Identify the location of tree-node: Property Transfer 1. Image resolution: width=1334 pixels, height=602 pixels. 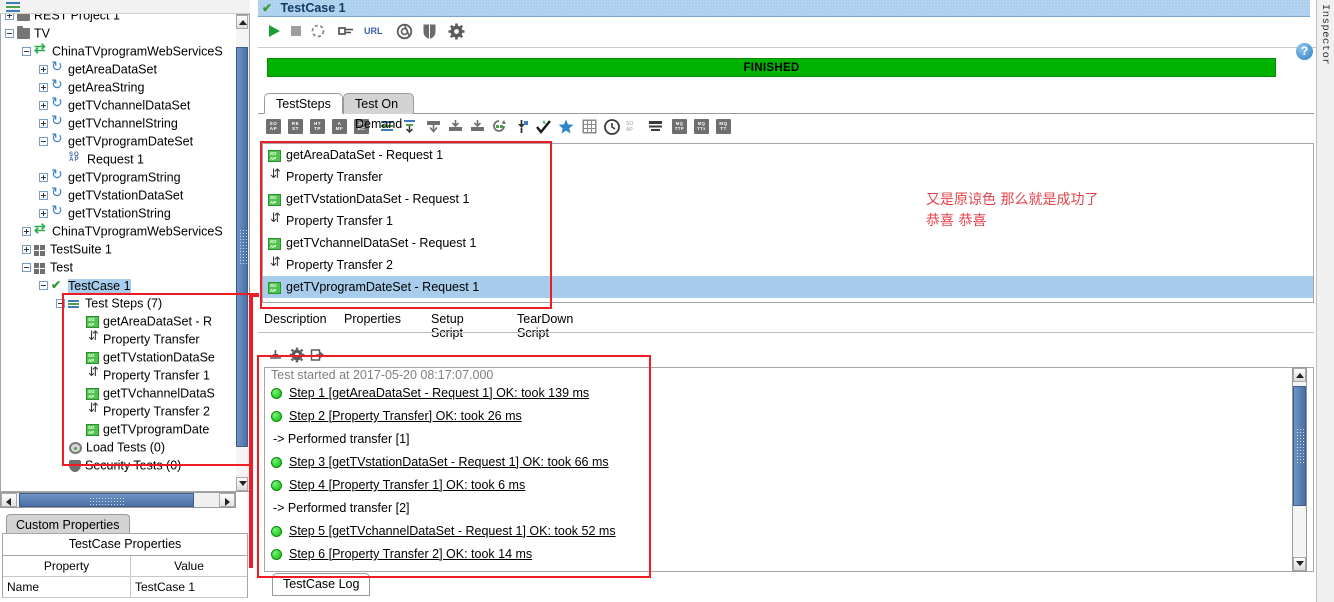
(119, 375).